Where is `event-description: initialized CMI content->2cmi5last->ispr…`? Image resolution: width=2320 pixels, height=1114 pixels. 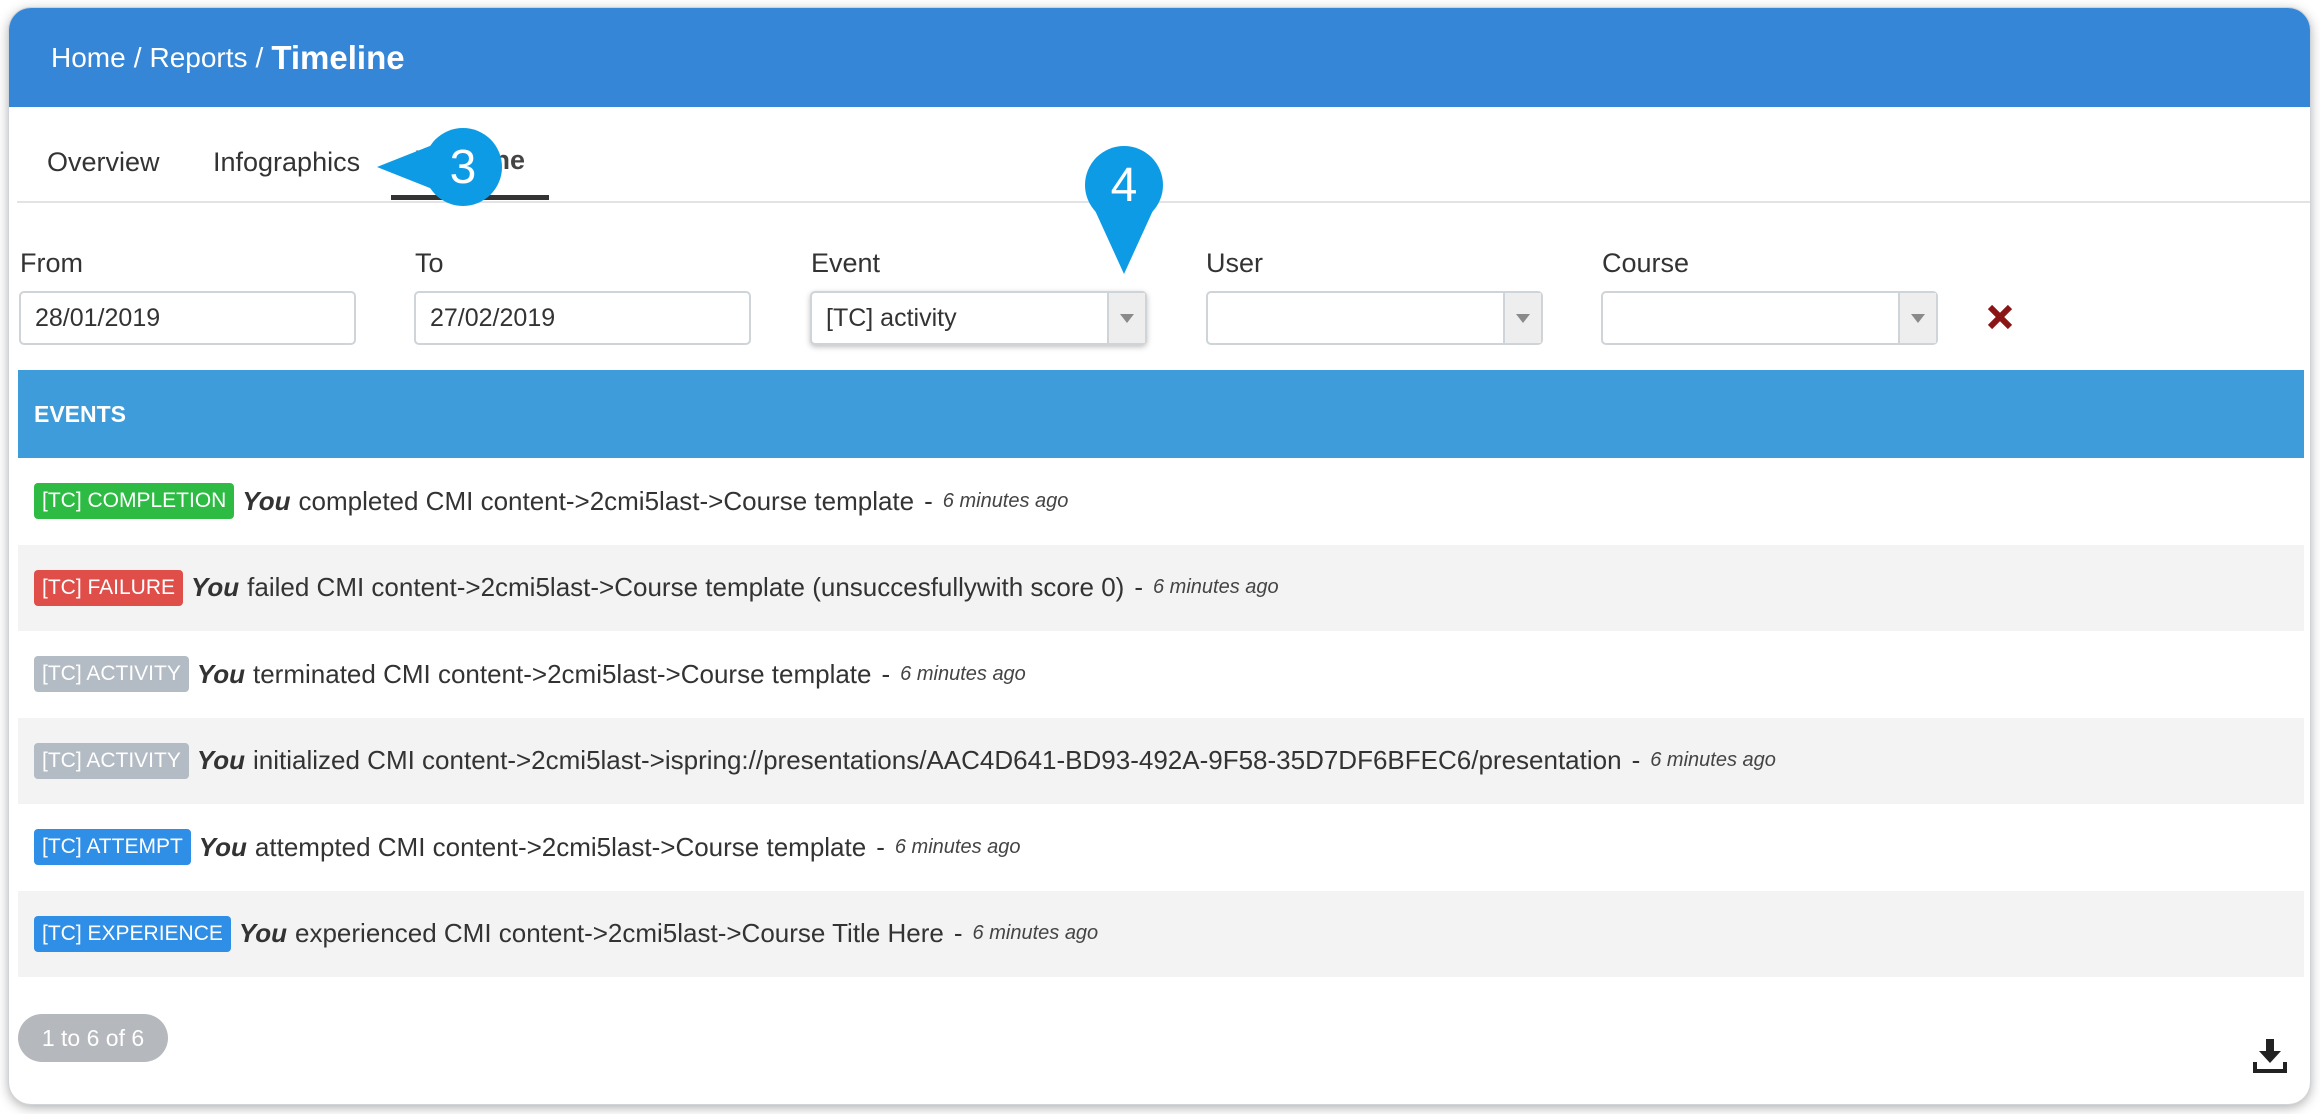 event-description: initialized CMI content->2cmi5last->ispr… is located at coordinates (937, 760).